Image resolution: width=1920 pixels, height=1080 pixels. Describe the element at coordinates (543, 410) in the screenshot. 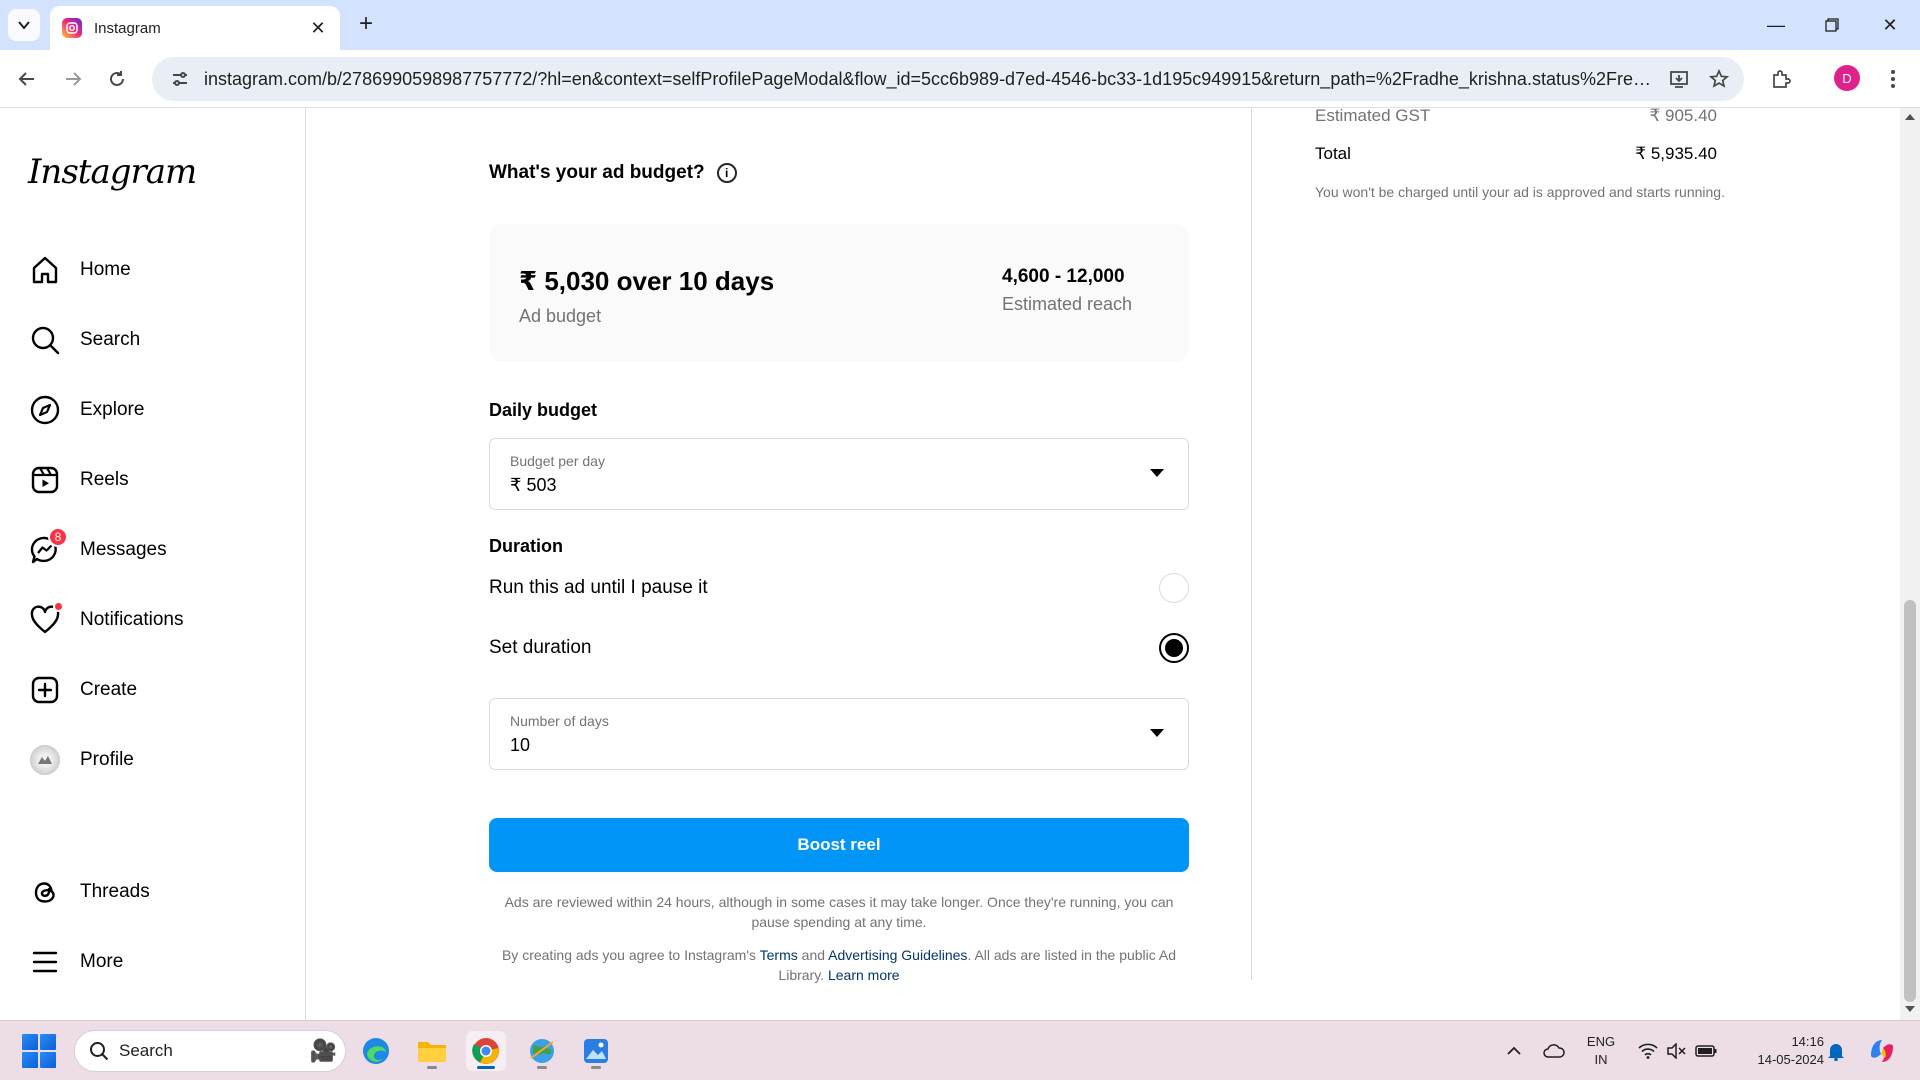

I see `daily-budget-label: Daily budget` at that location.